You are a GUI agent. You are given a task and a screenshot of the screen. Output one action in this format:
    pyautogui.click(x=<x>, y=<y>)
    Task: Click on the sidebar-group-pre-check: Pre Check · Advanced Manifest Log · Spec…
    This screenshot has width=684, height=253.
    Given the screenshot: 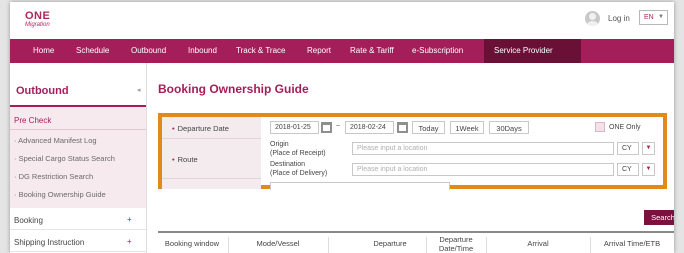 What is the action you would take?
    pyautogui.click(x=78, y=157)
    